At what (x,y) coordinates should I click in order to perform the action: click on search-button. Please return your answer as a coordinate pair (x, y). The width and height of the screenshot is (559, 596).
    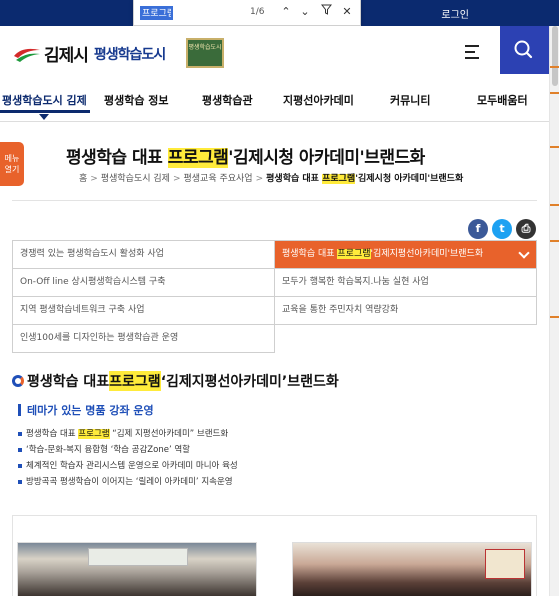
    Looking at the image, I should click on (524, 50).